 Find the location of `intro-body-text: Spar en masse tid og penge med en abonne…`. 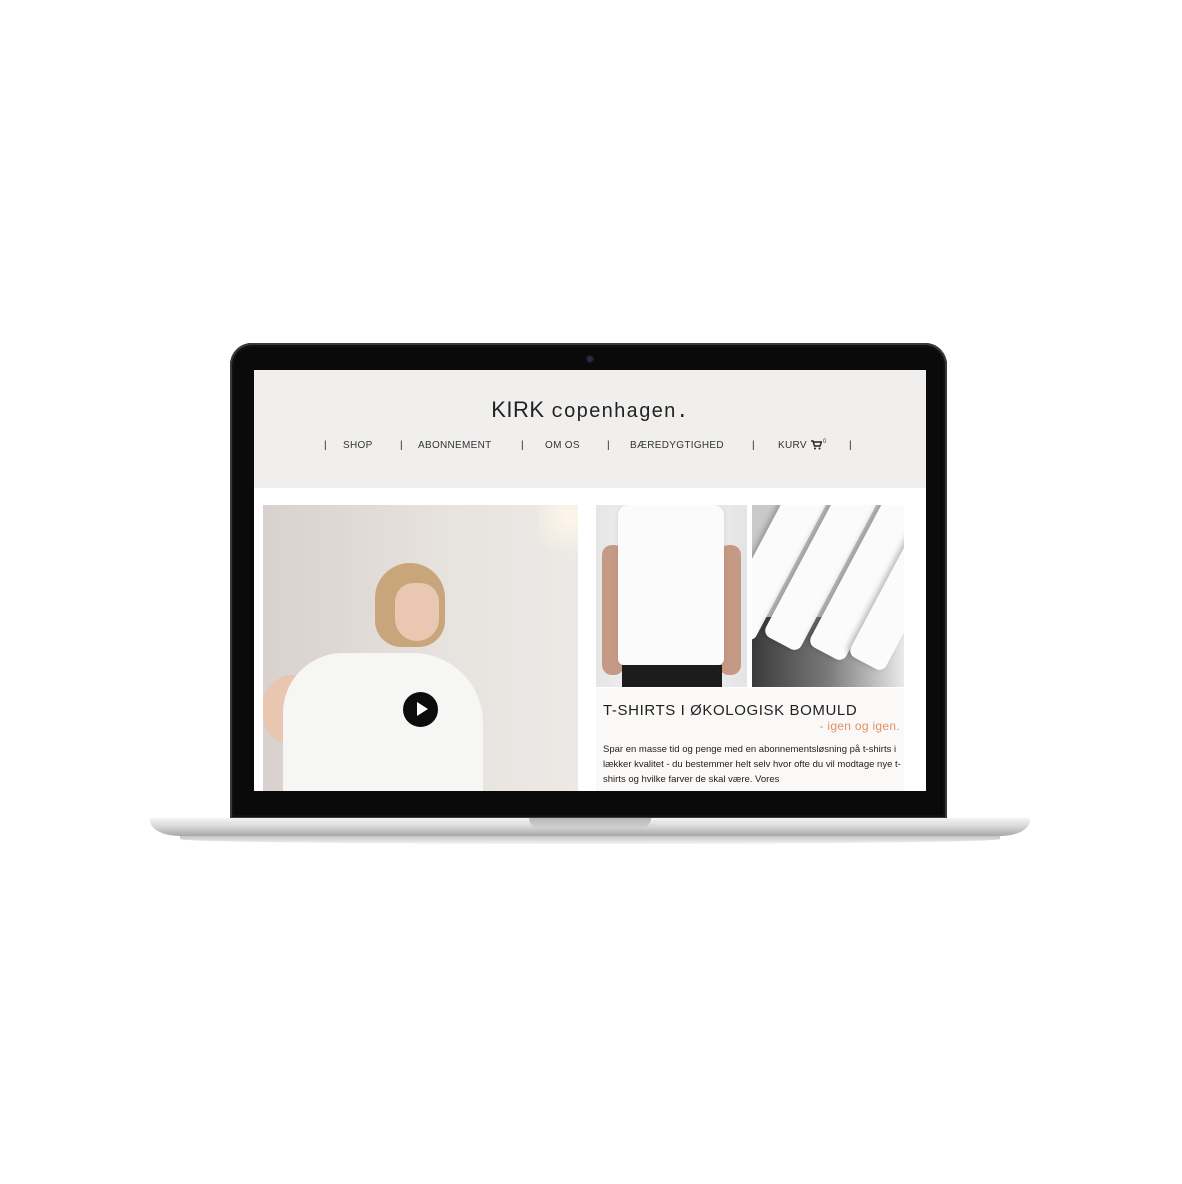

intro-body-text: Spar en masse tid og penge med en abonne… is located at coordinates (752, 764).